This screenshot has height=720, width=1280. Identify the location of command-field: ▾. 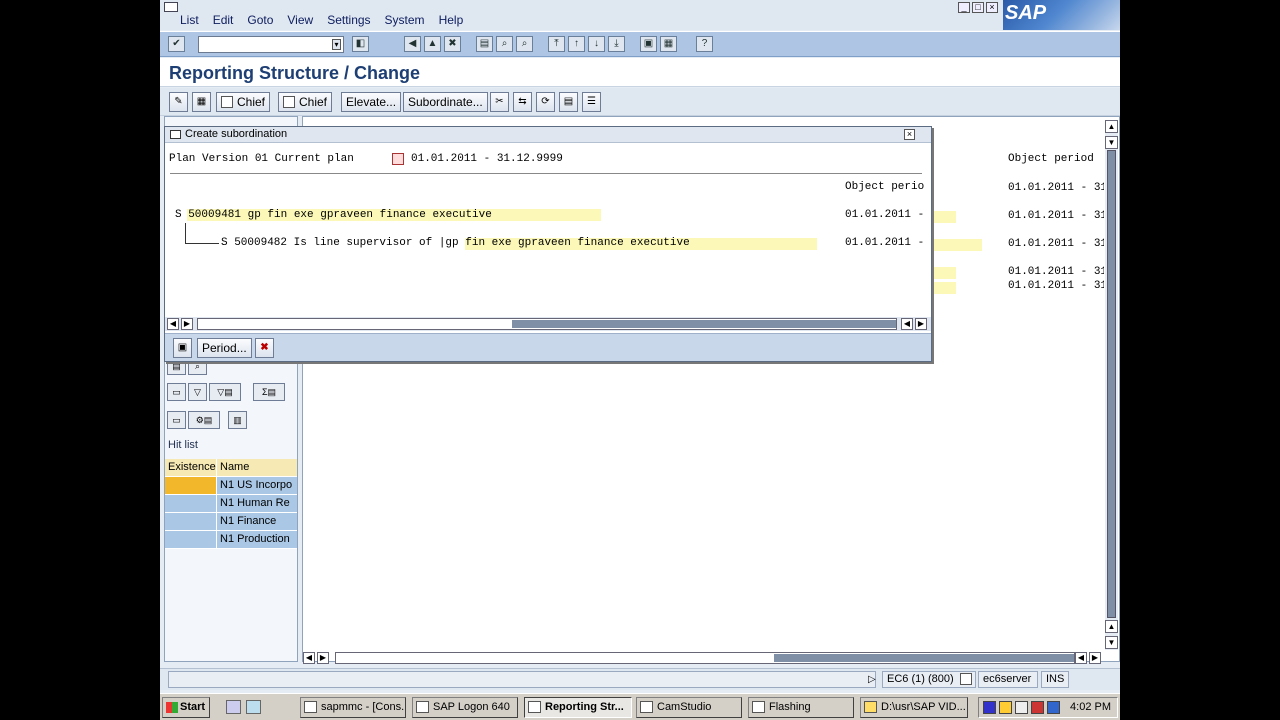
(271, 44).